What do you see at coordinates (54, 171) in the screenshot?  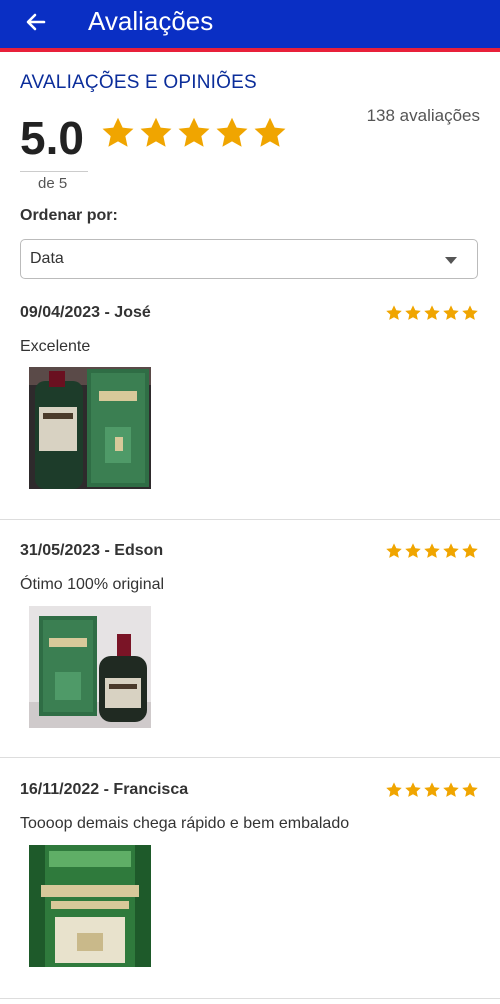 I see `divider` at bounding box center [54, 171].